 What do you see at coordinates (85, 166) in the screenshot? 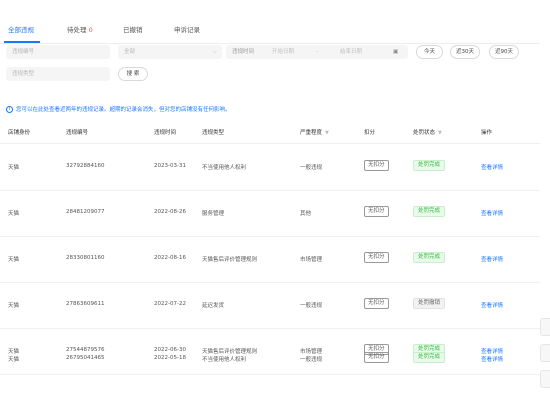
I see `violation-no-cell: 32792884160` at bounding box center [85, 166].